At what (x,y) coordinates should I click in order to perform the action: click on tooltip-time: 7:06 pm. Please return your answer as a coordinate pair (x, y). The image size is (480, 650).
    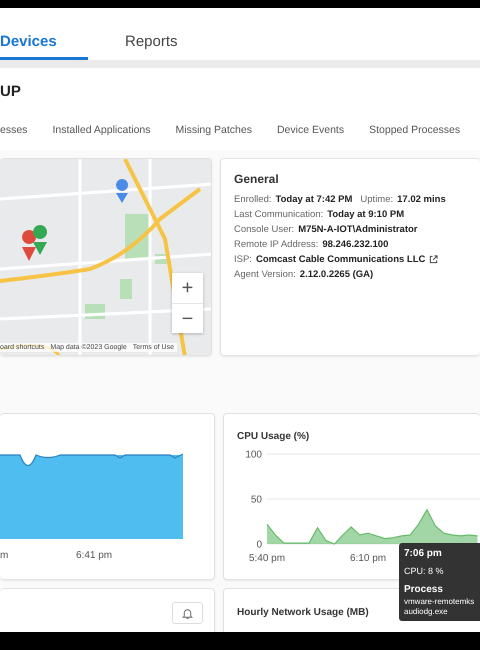
    Looking at the image, I should click on (423, 554).